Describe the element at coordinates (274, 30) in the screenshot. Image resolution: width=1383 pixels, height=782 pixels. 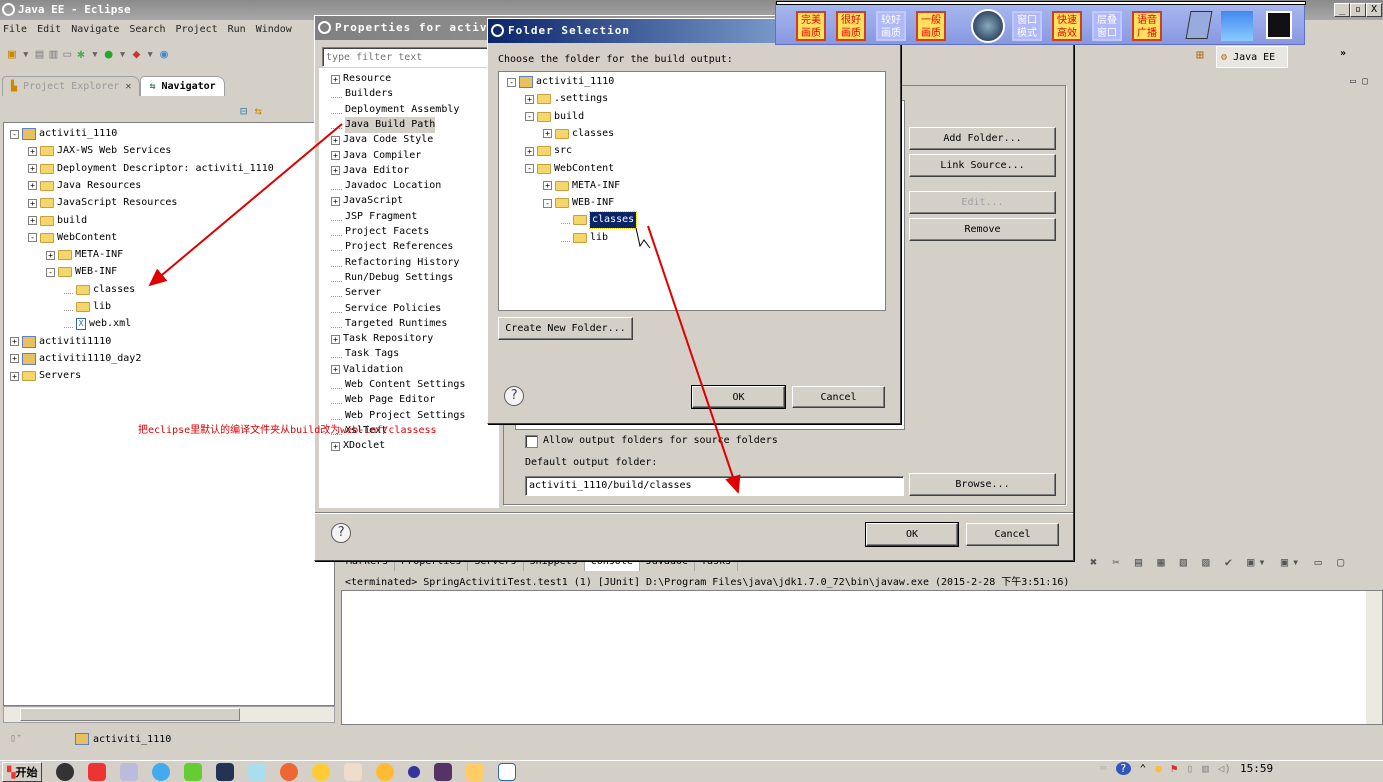
I see `menu-window: Window` at that location.